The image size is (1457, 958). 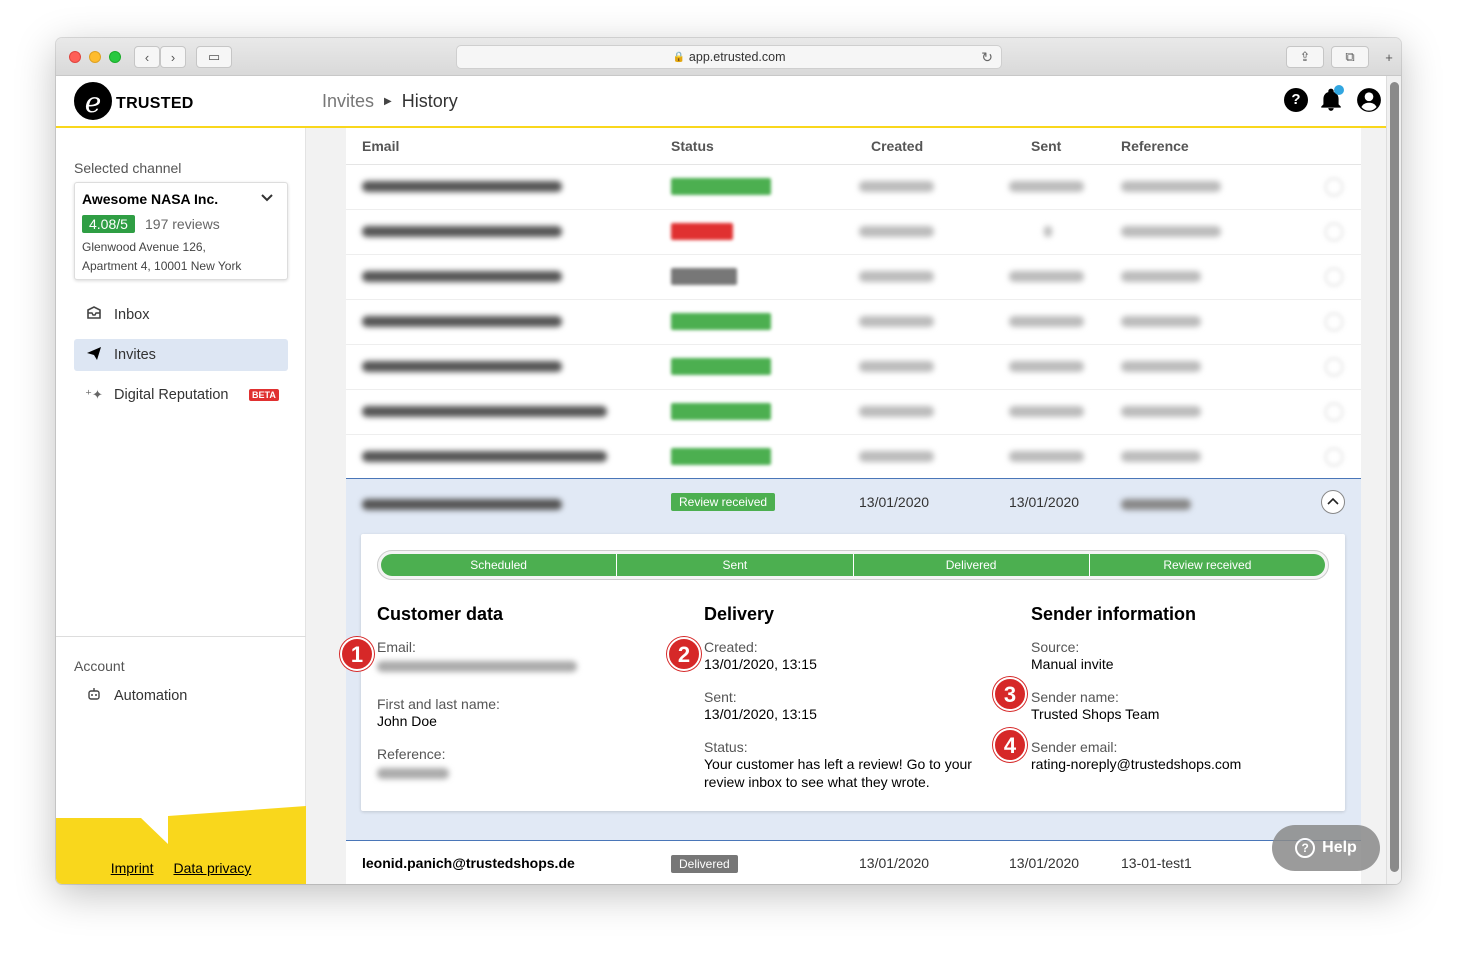 What do you see at coordinates (95, 57) in the screenshot?
I see `minimize-window-button` at bounding box center [95, 57].